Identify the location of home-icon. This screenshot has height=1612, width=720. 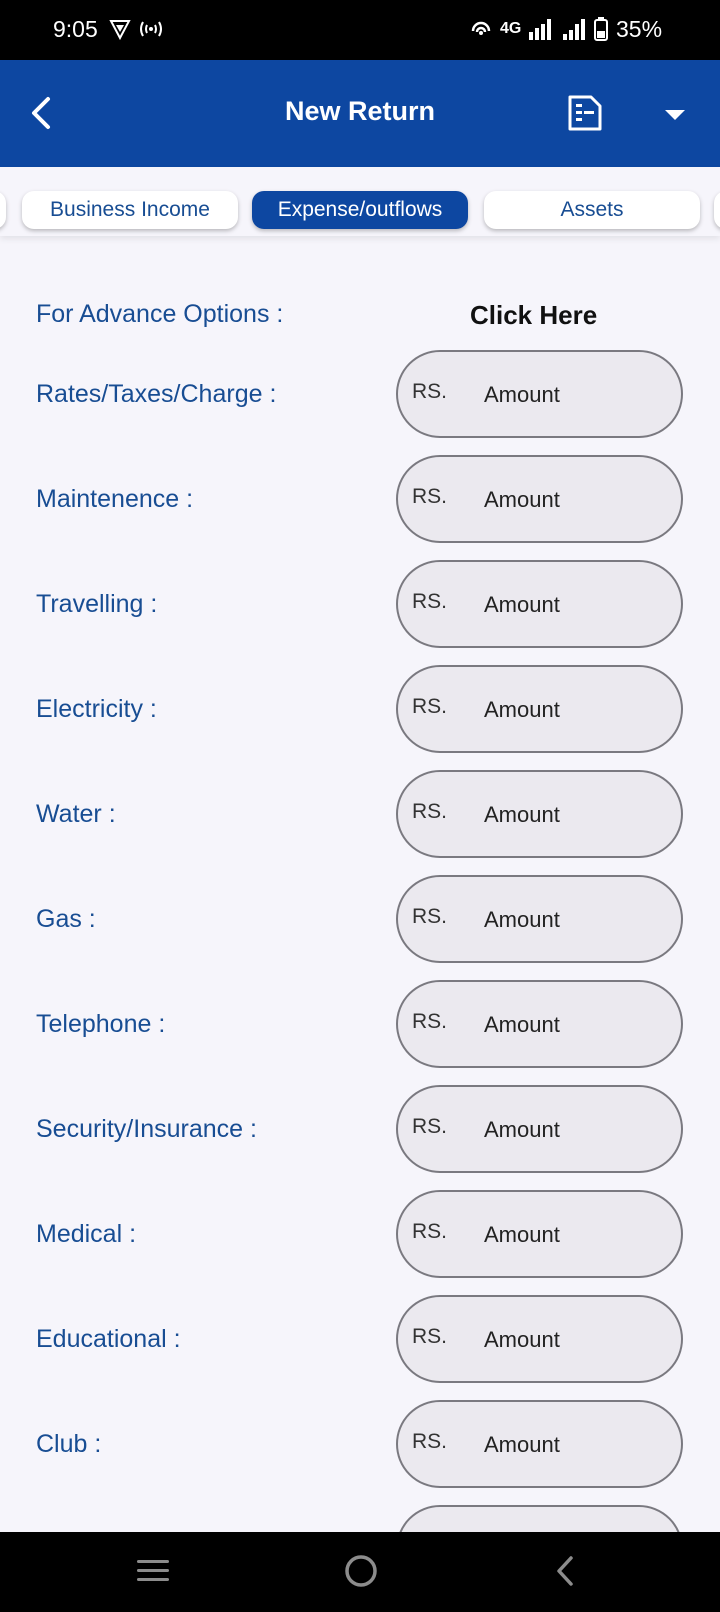
(361, 1571).